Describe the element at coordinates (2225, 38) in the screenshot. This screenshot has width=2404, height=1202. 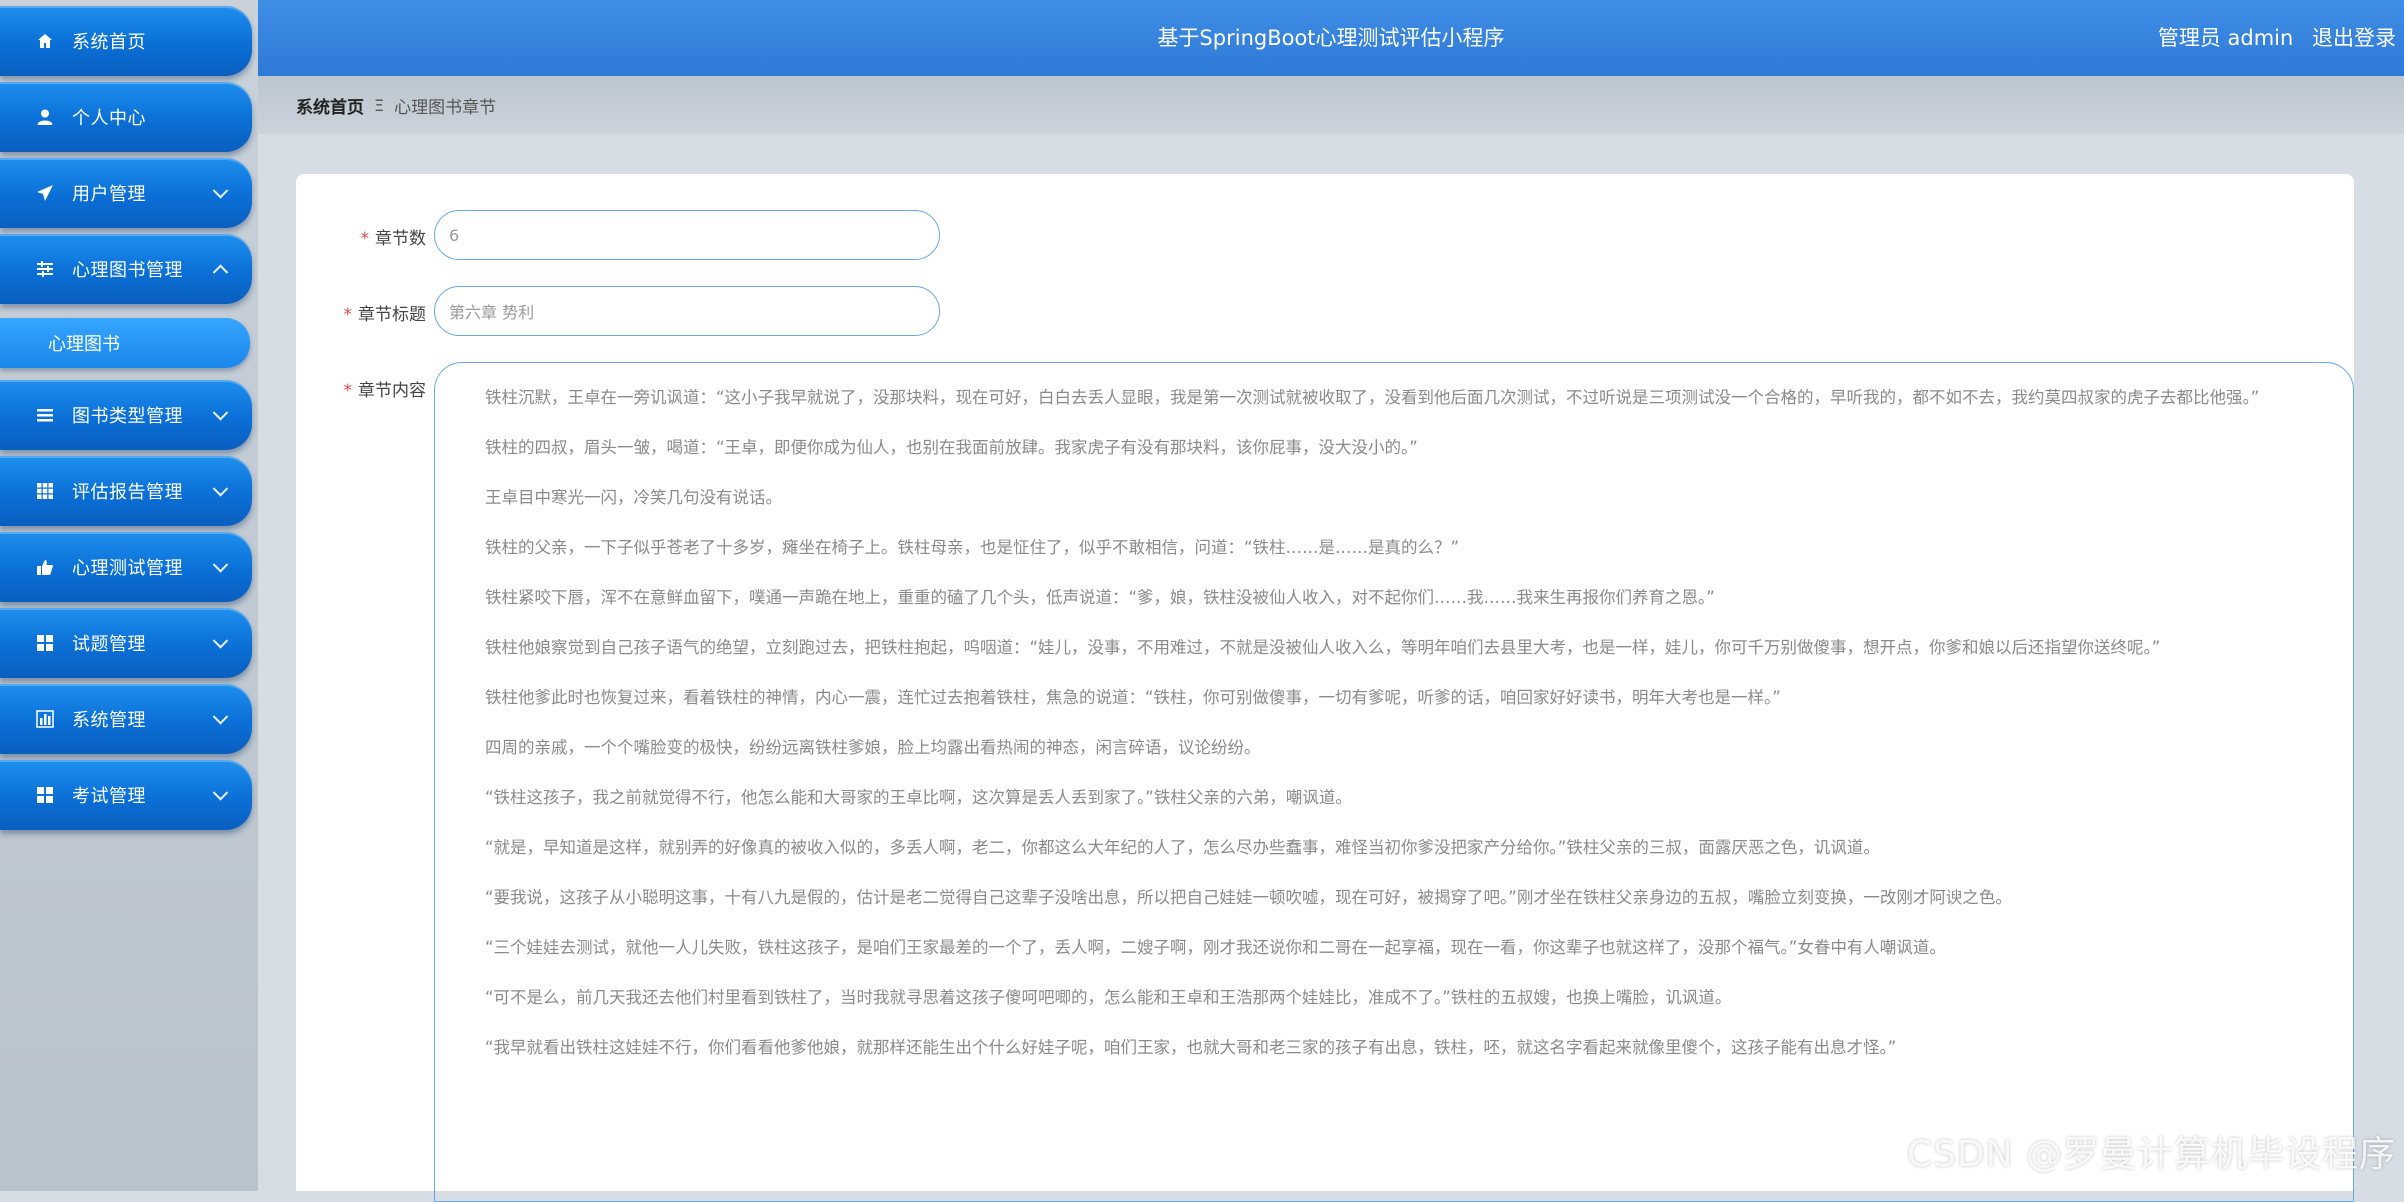
I see `user-label: 管理员 admin` at that location.